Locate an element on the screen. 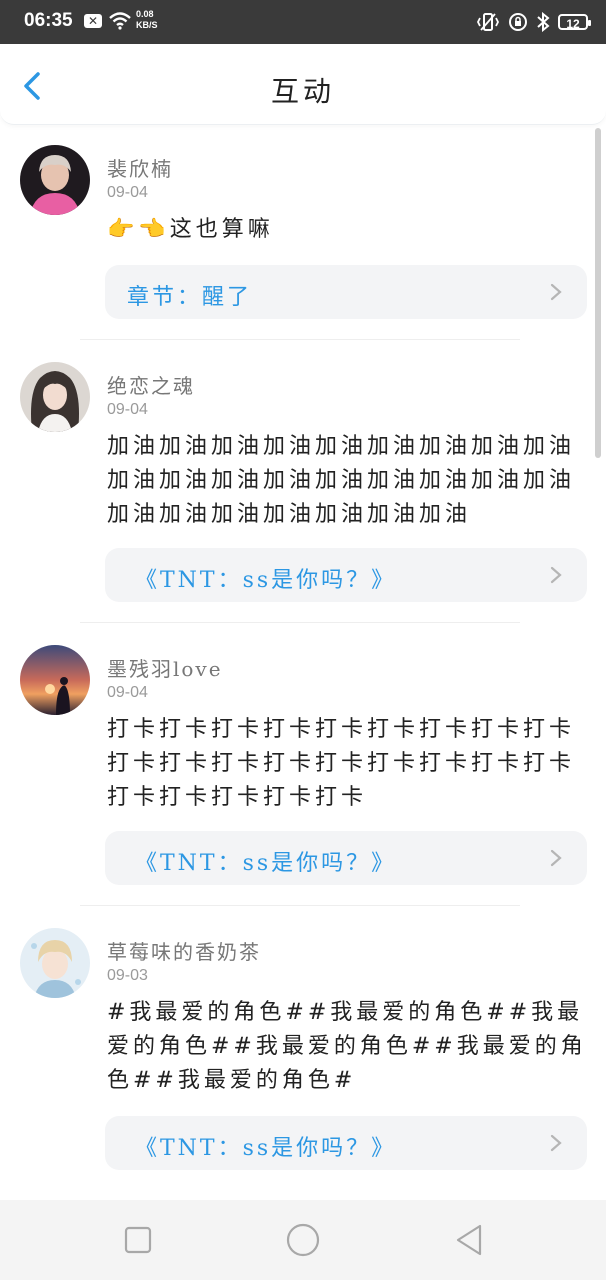 Image resolution: width=606 pixels, height=1280 pixels. pointing-hands-emoji: 👉👈 is located at coordinates (138, 229).